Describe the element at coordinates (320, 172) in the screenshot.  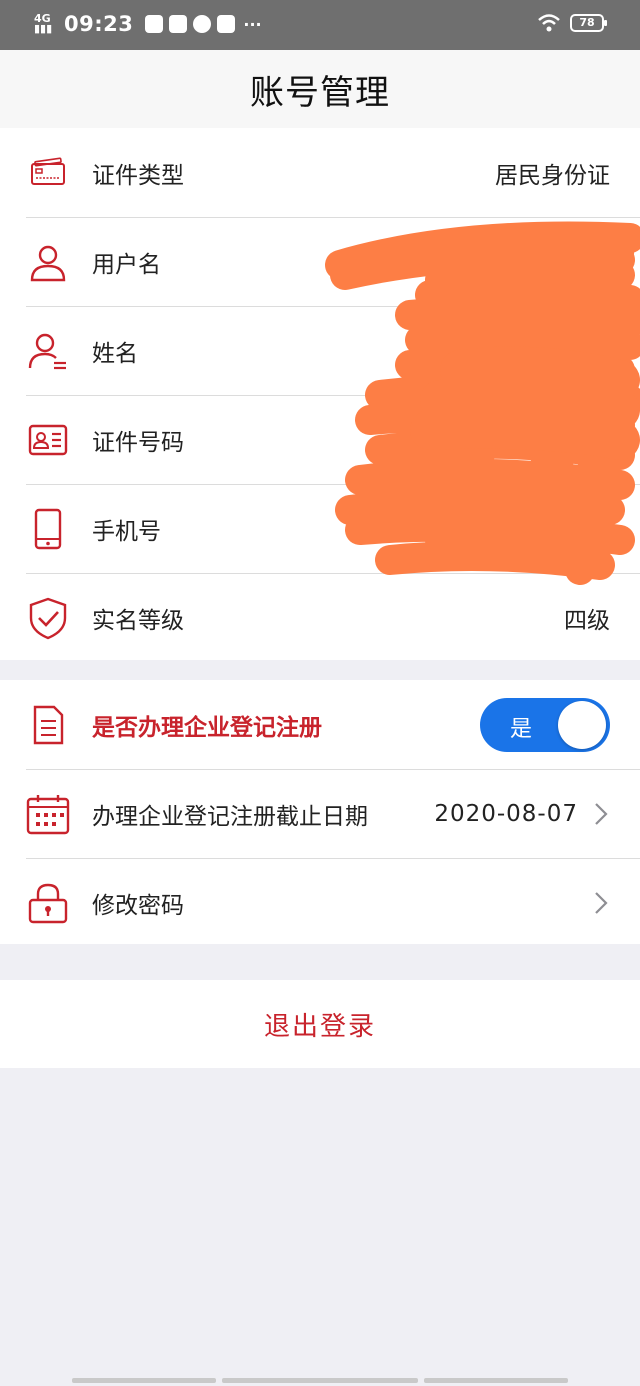
I see `row-id-type: 证件类型 居民身份证` at that location.